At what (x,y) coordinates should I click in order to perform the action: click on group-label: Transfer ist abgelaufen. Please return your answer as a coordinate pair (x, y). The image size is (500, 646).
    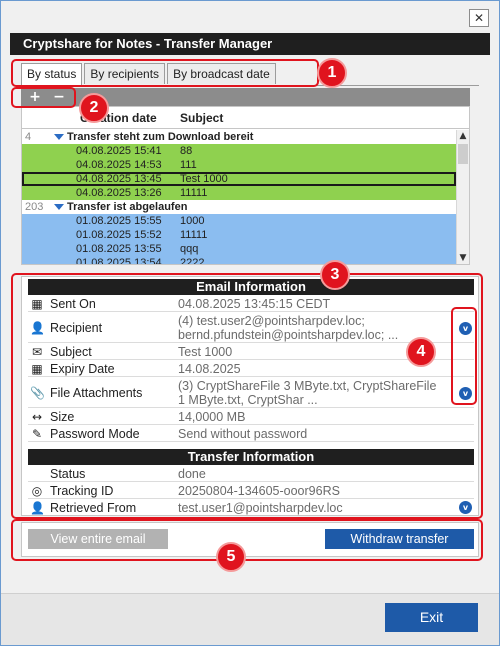
    Looking at the image, I should click on (127, 207).